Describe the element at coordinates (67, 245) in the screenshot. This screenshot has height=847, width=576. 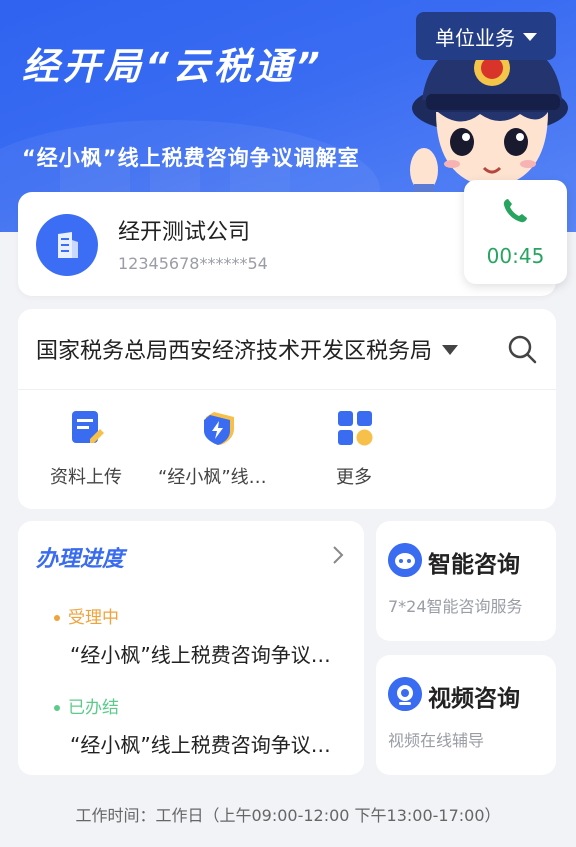
I see `building-icon` at that location.